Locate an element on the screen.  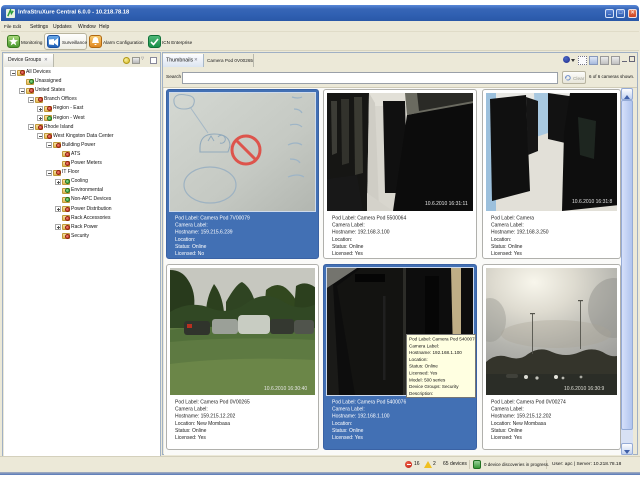
svg-text: 10.6.2010 16:31:11 is located at coordinates (446, 204).